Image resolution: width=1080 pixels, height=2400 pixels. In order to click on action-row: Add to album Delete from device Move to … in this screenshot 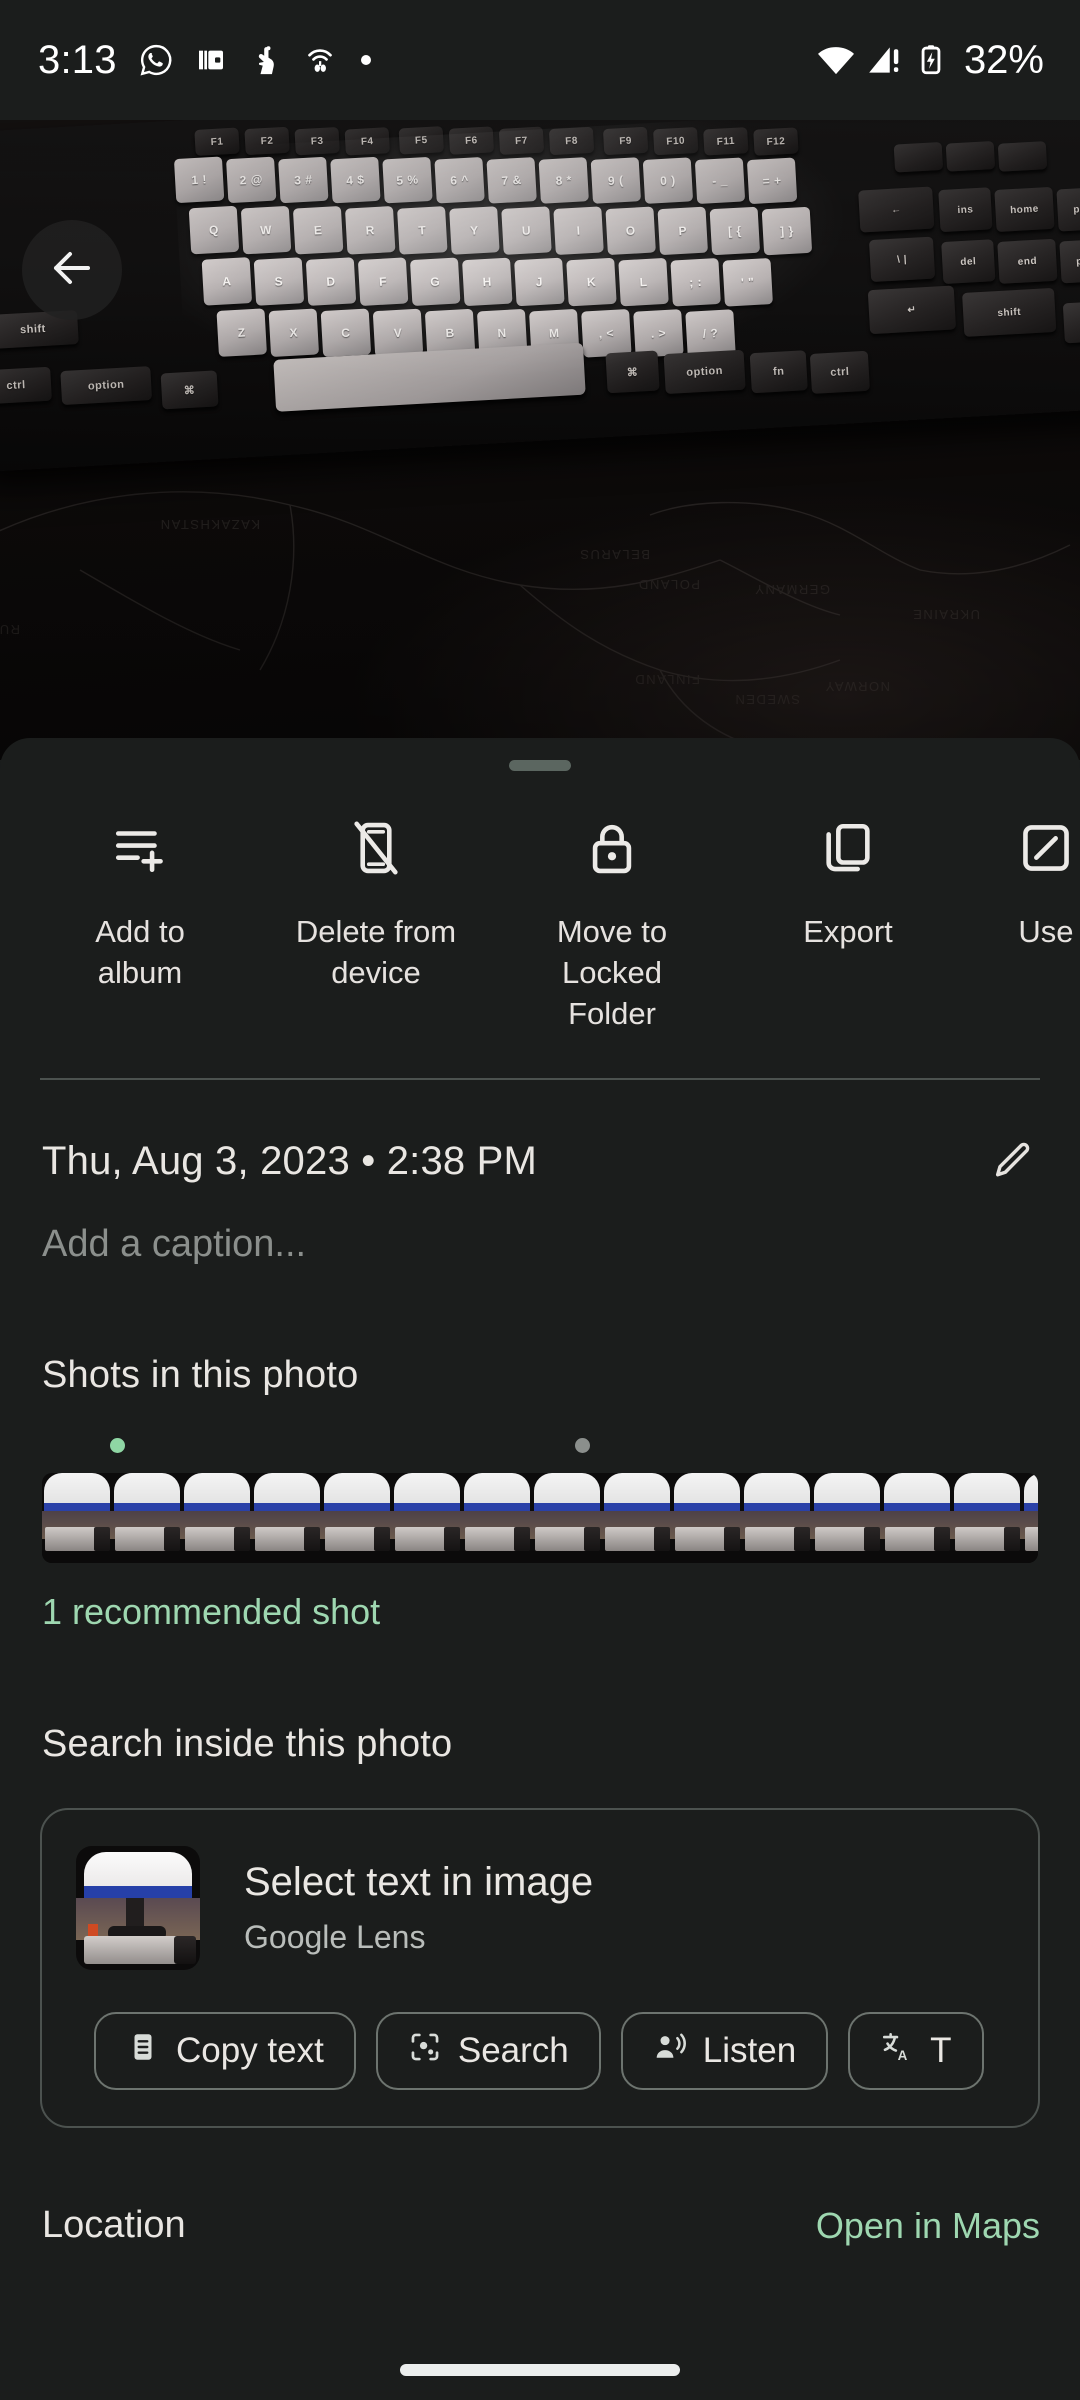, I will do `click(540, 902)`.